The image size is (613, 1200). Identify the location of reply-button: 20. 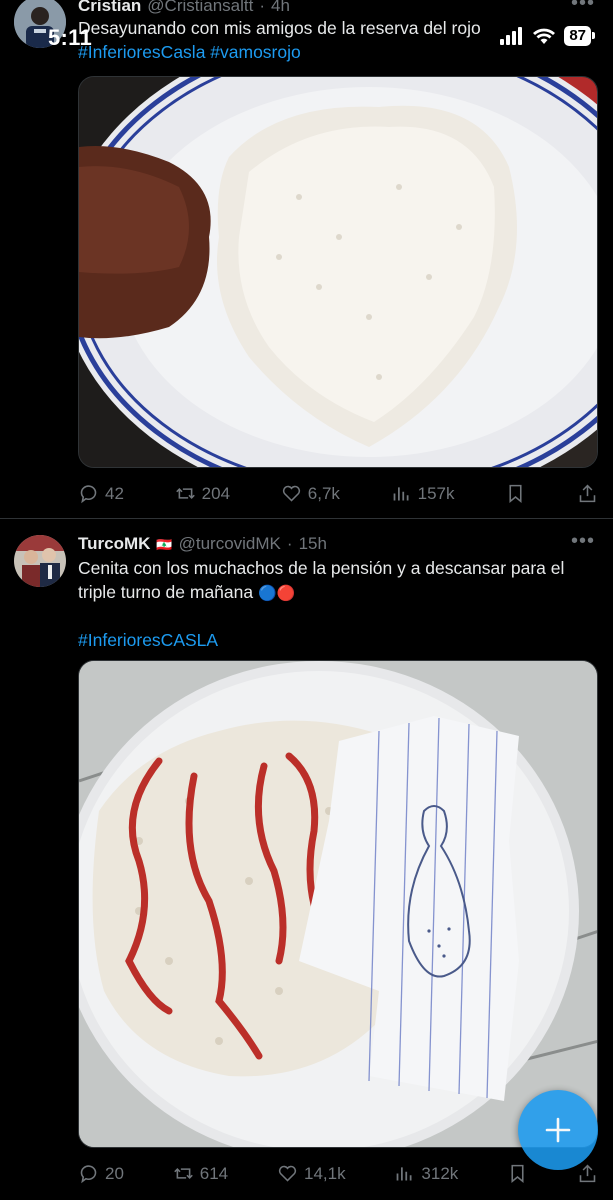
(101, 1173).